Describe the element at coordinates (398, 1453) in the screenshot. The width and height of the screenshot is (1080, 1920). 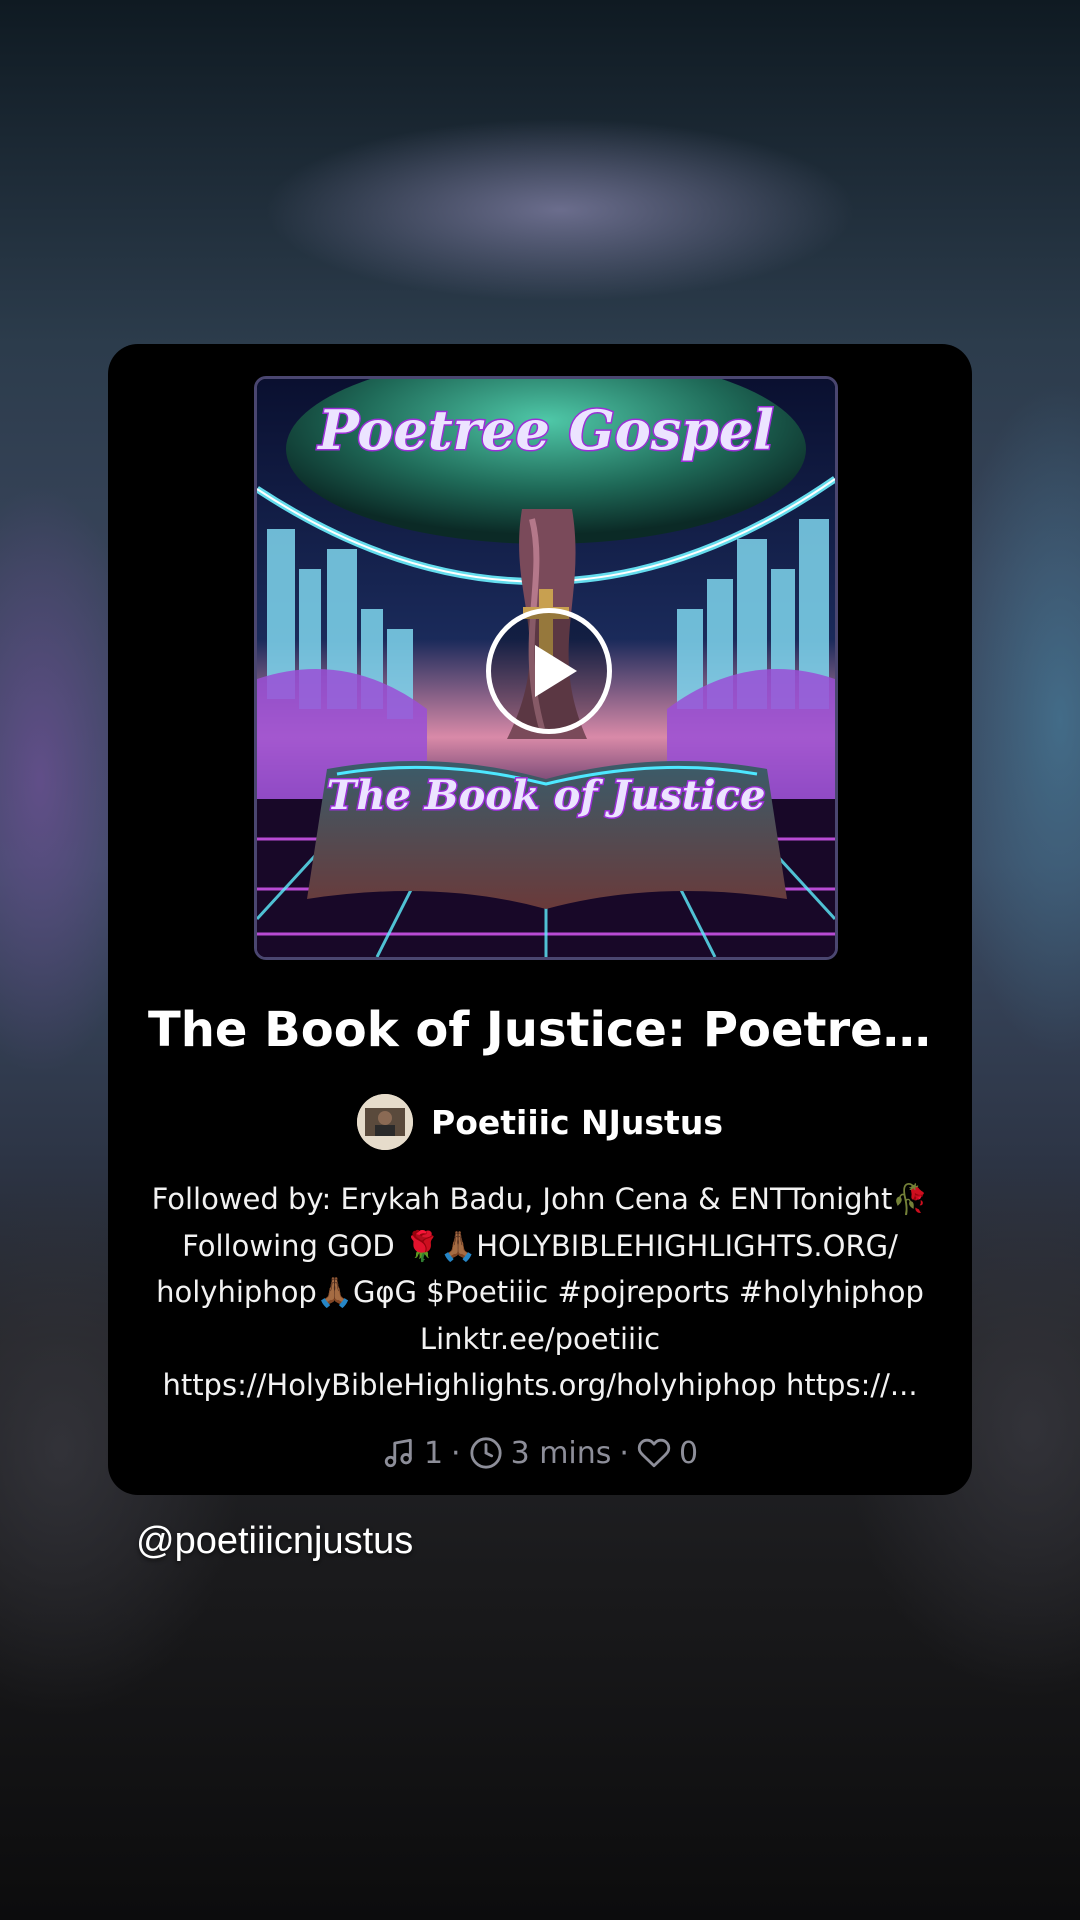
I see `music-note-icon` at that location.